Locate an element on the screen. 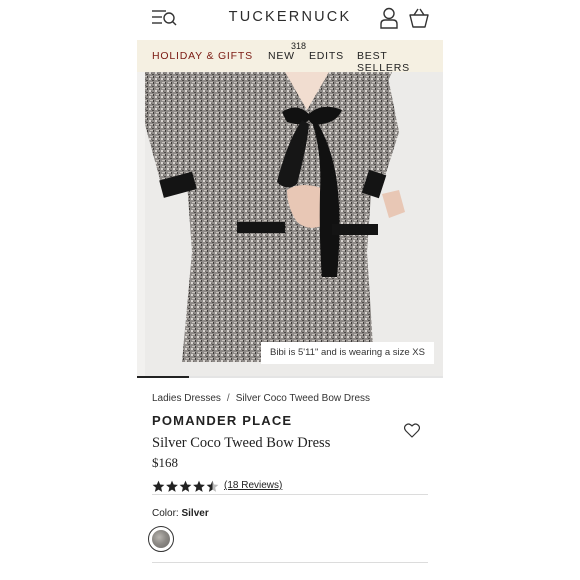  nav-item-holiday-gifts: HOLIDAY & GIFTS is located at coordinates (202, 56).